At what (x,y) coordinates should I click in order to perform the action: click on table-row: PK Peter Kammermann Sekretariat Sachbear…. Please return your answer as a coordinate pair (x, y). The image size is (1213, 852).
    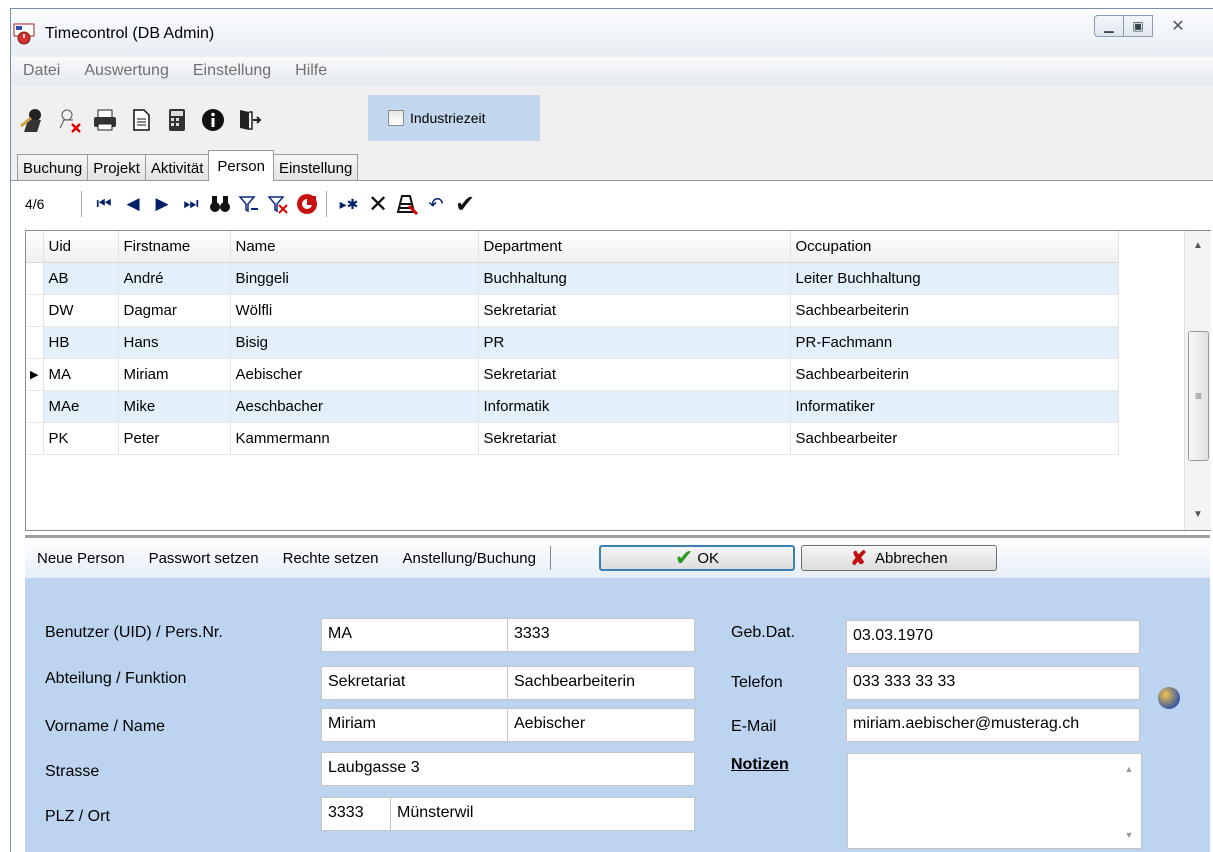
    Looking at the image, I should click on (572, 438).